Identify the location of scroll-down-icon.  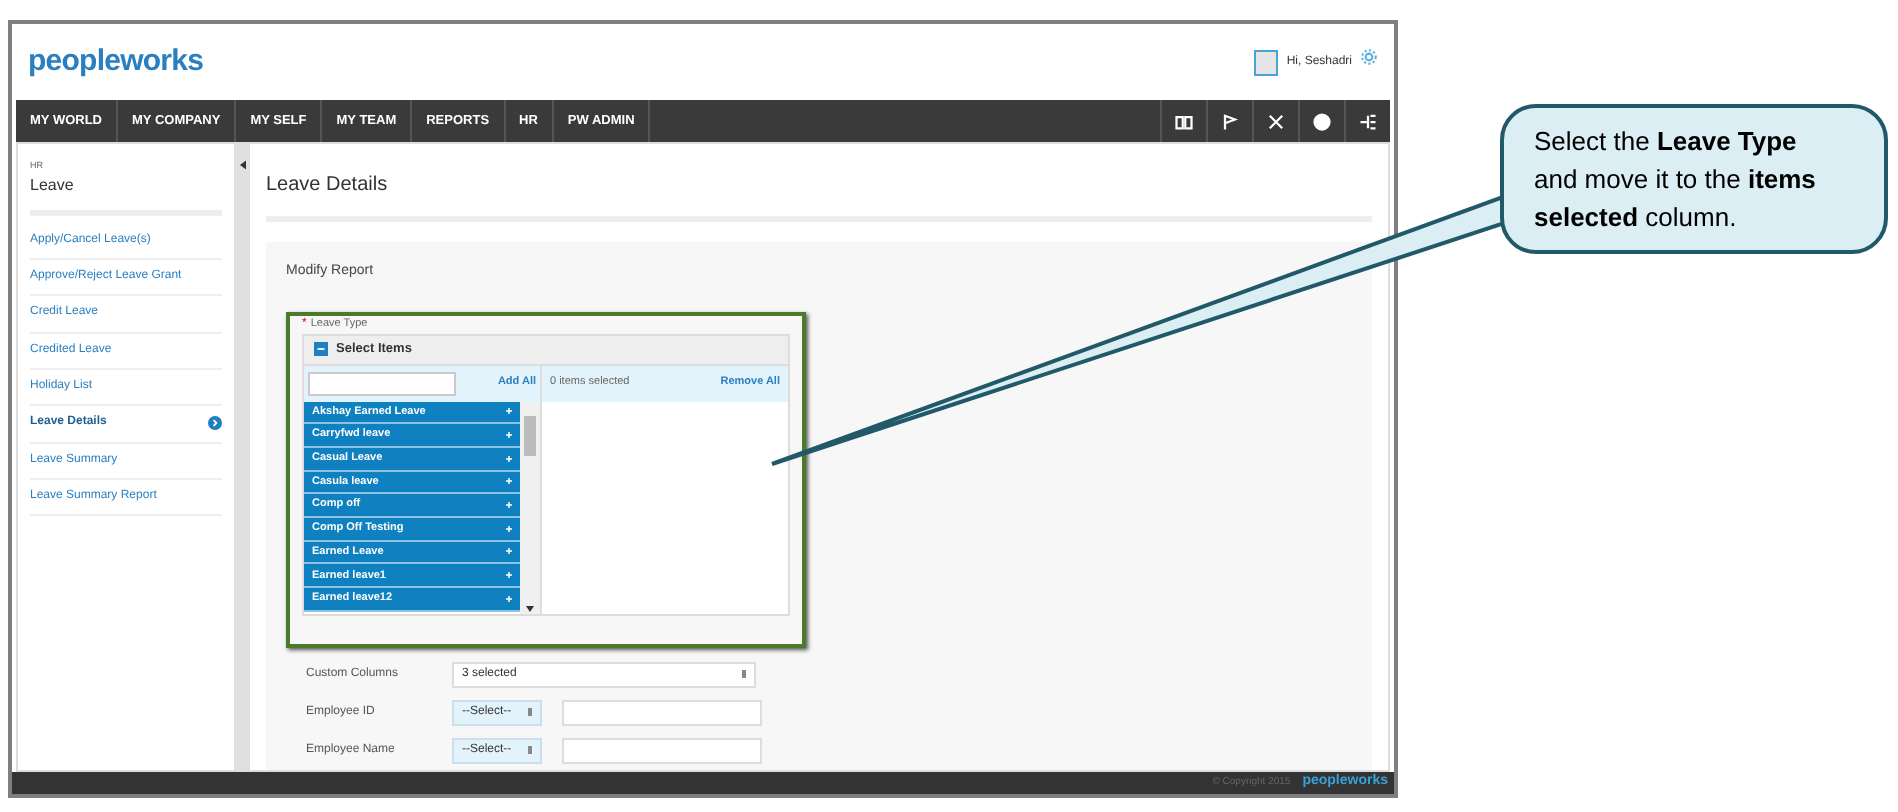
(530, 608).